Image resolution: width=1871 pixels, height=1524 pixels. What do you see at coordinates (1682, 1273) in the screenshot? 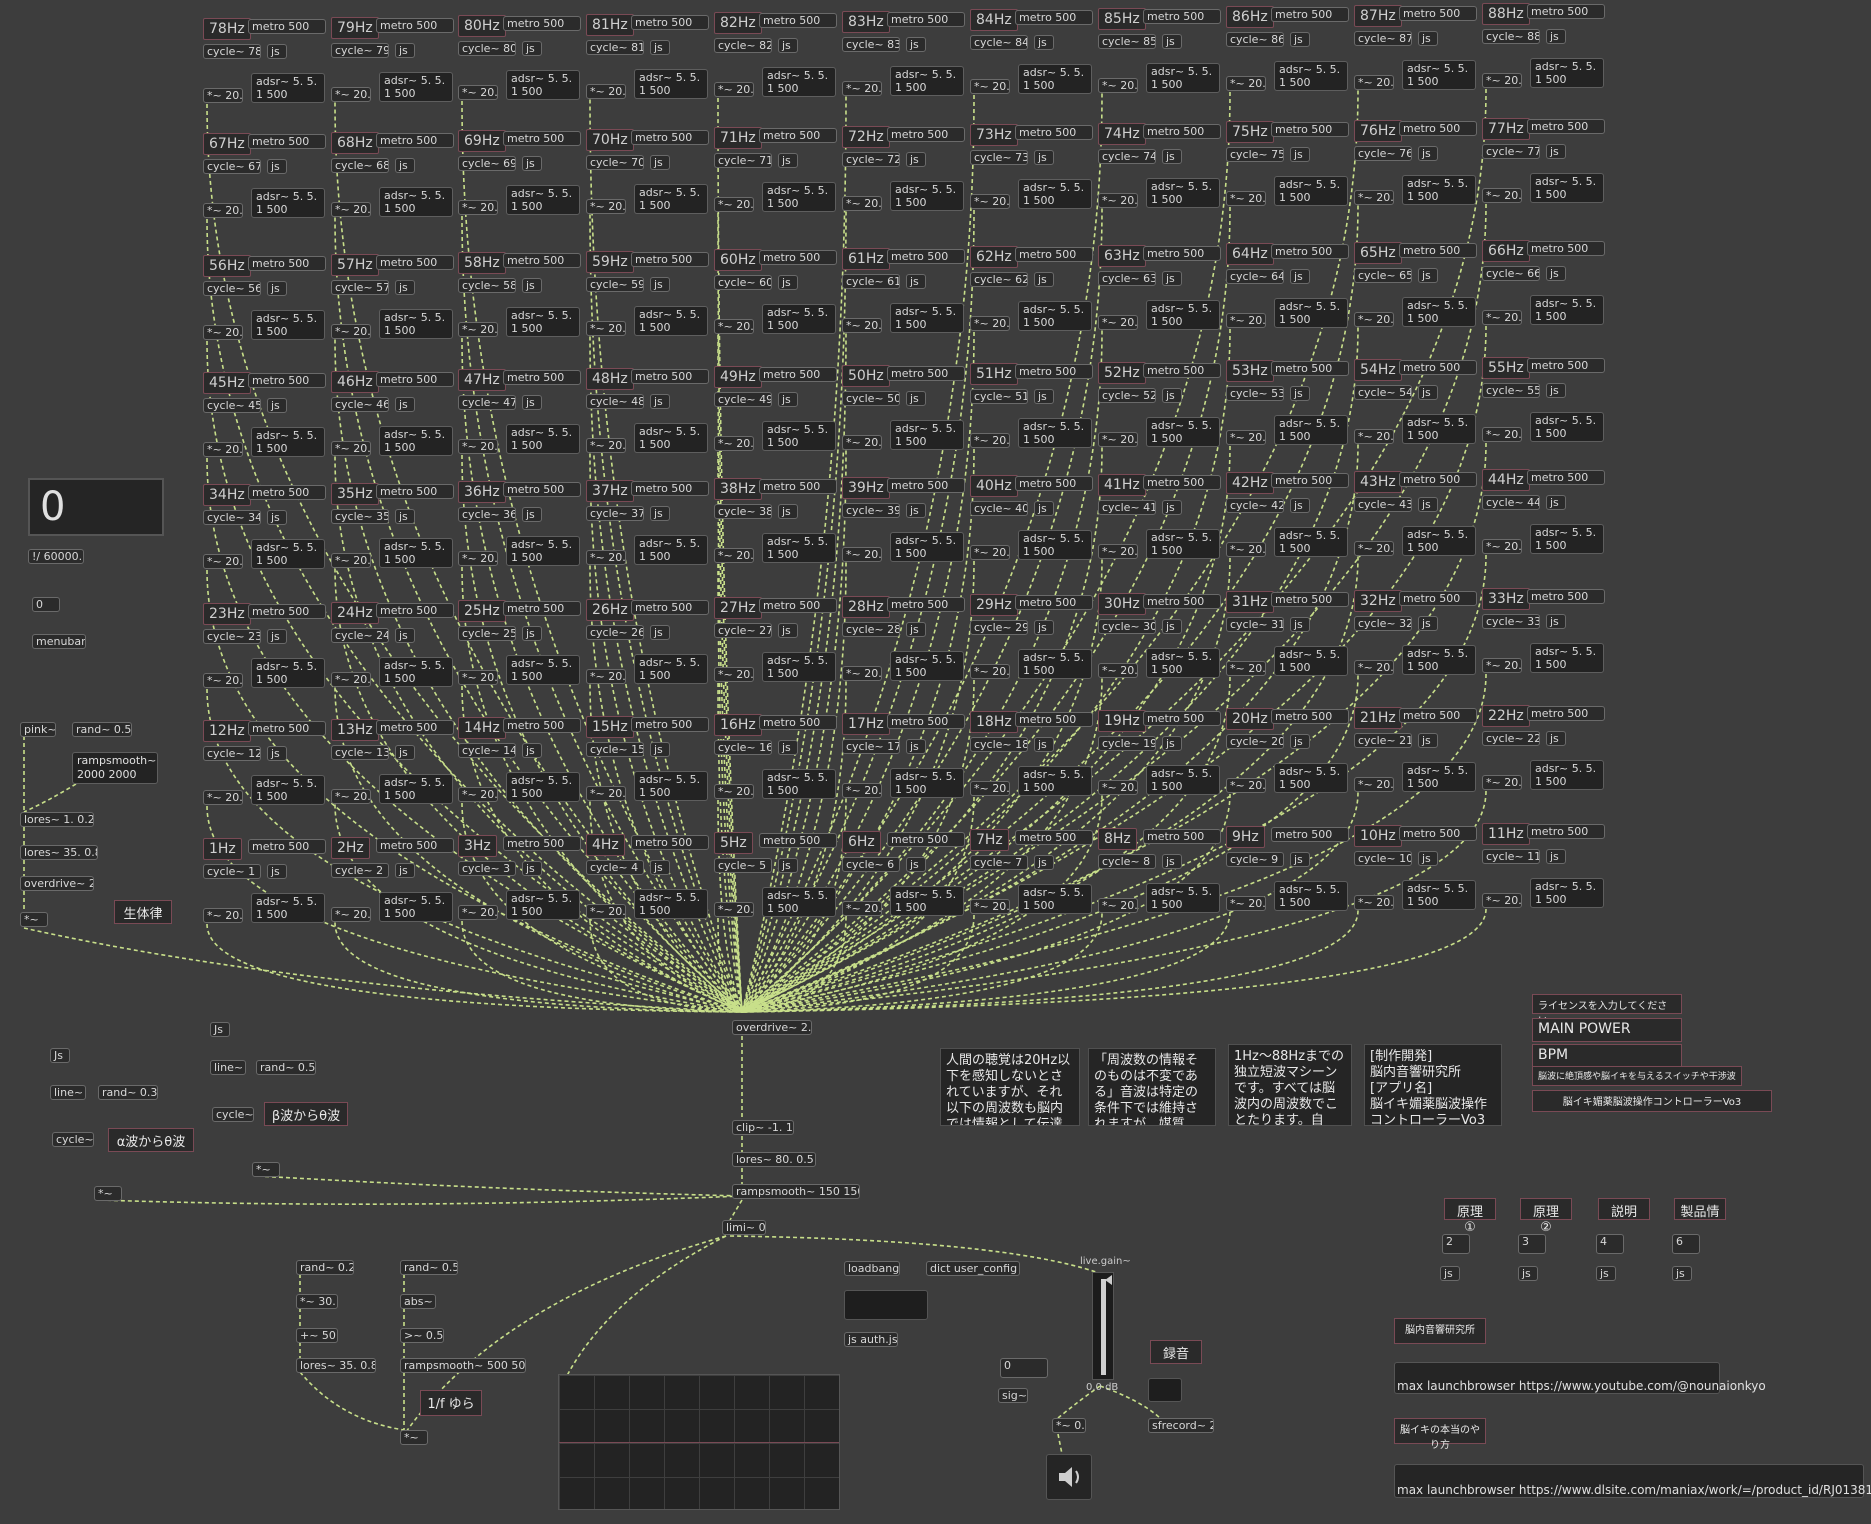
I see `product-info-js: js` at bounding box center [1682, 1273].